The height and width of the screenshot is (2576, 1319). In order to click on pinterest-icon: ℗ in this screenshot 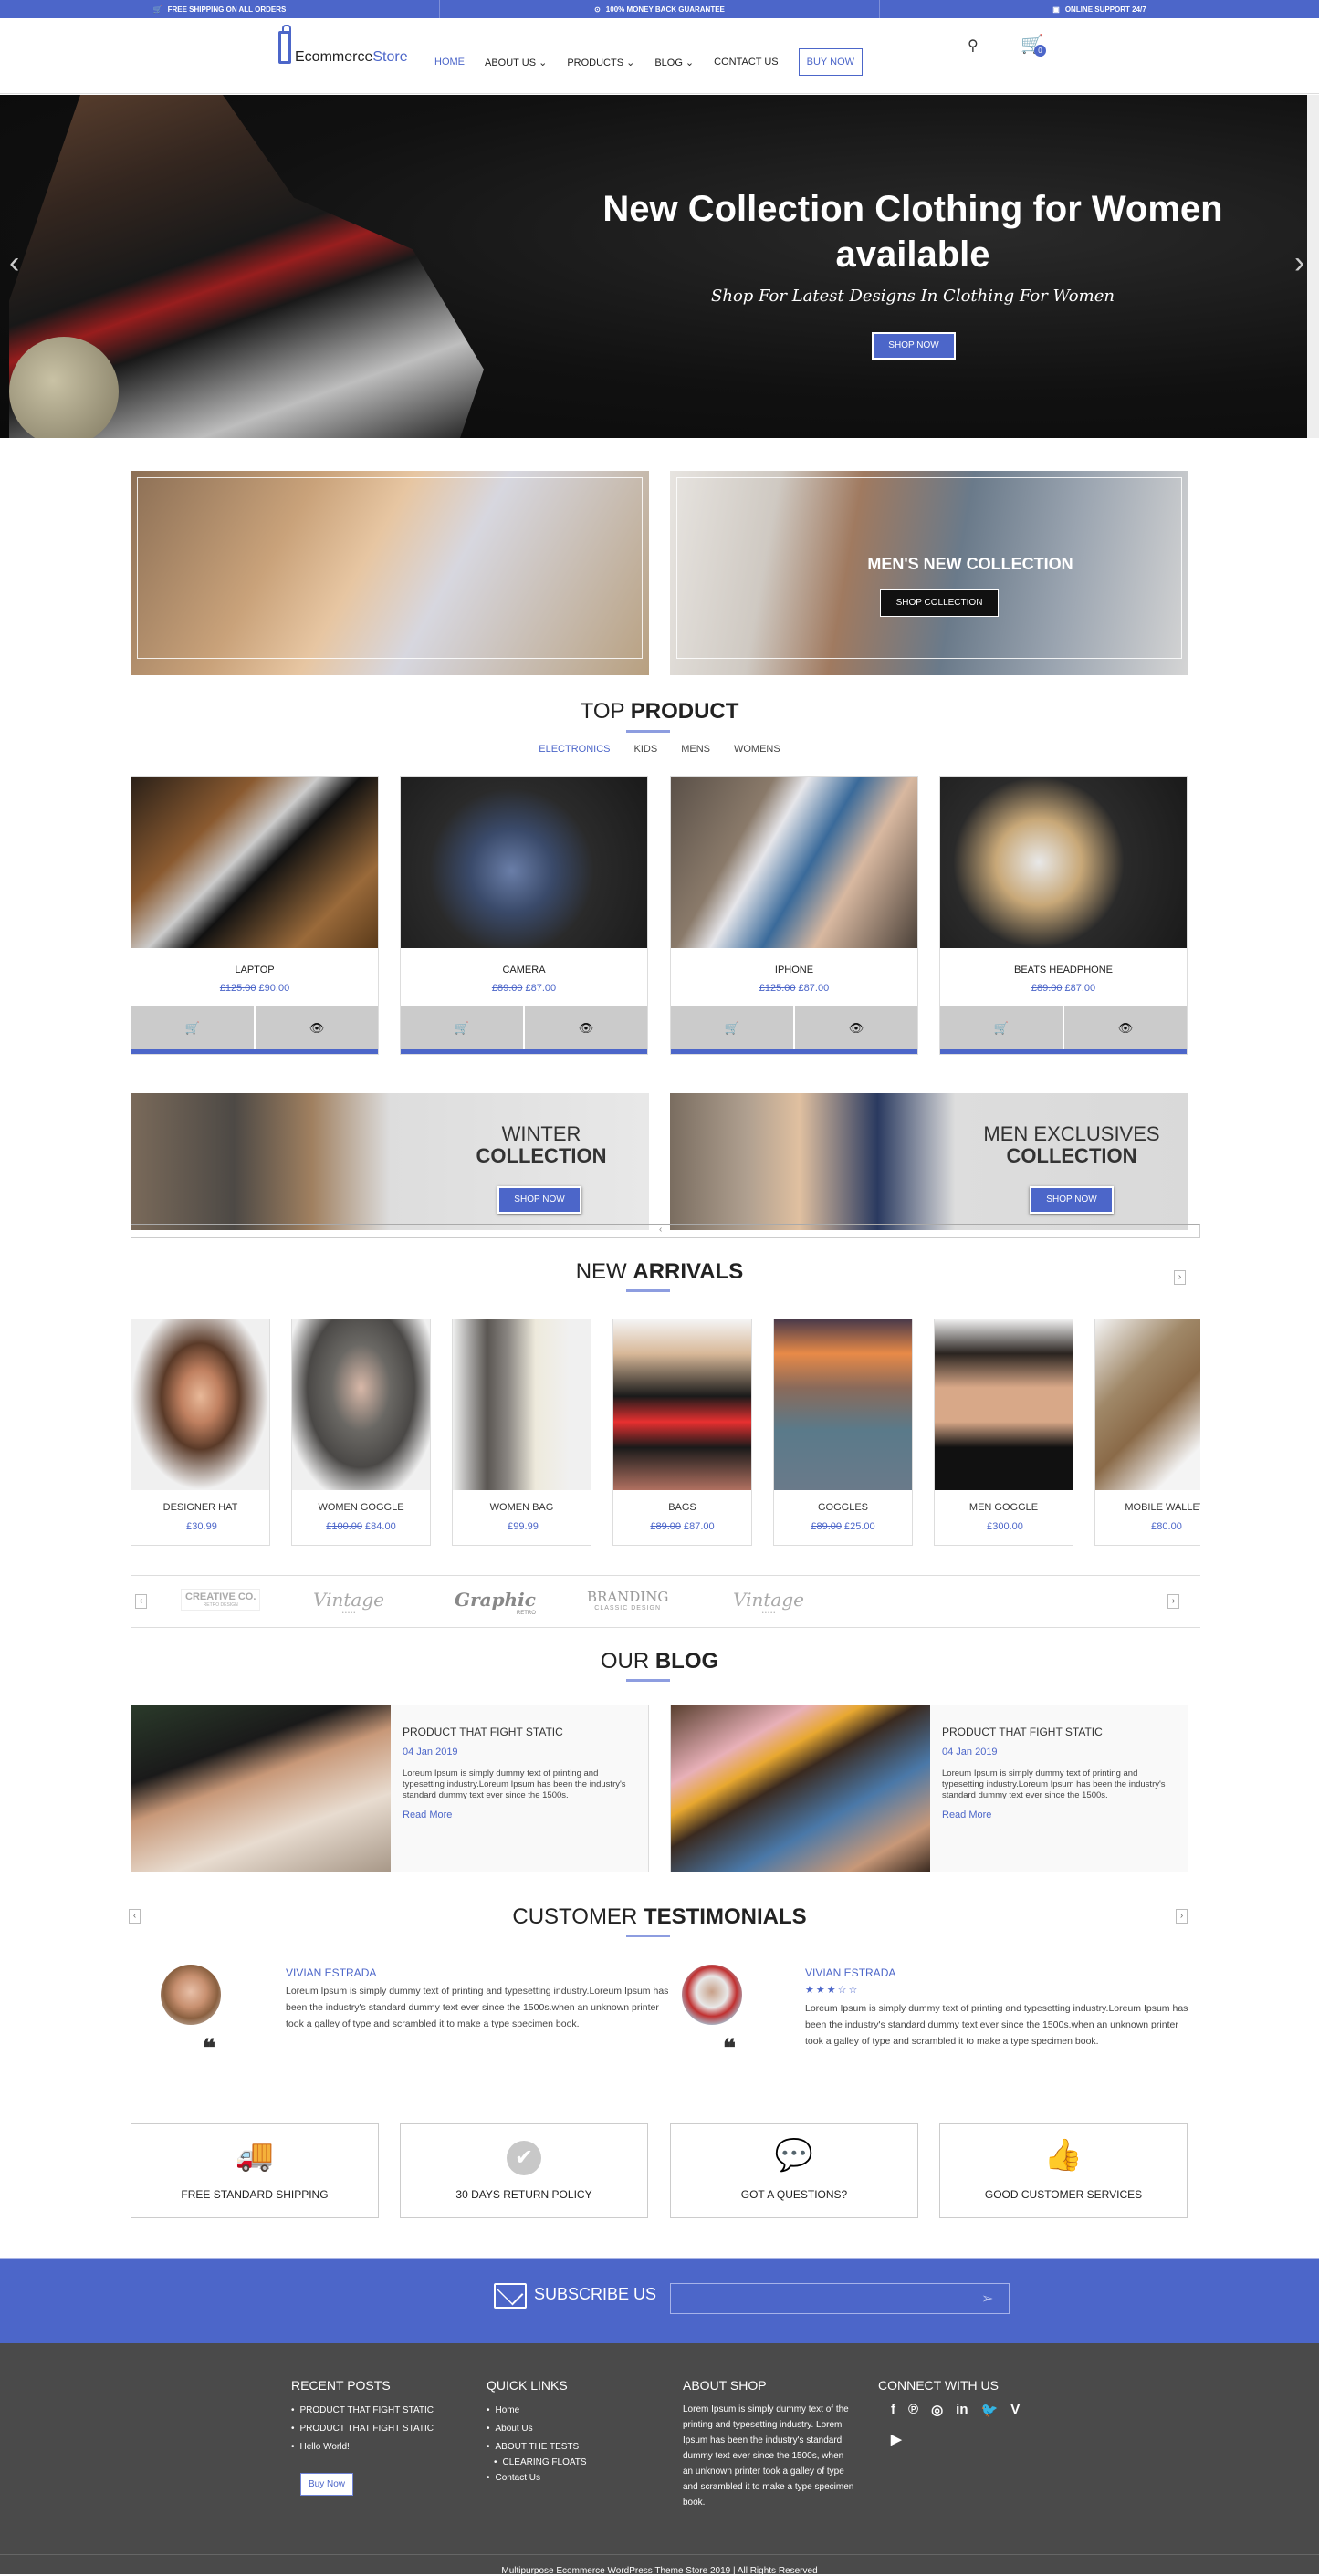, I will do `click(913, 2410)`.